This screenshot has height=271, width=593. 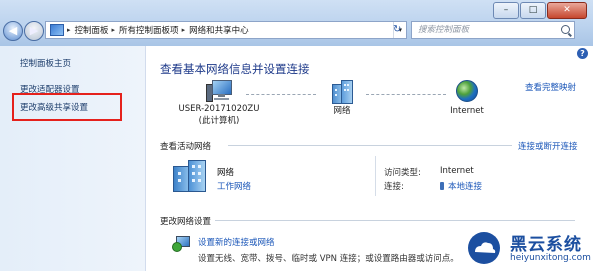 What do you see at coordinates (465, 187) in the screenshot?
I see `local-connection-link: 本地连接` at bounding box center [465, 187].